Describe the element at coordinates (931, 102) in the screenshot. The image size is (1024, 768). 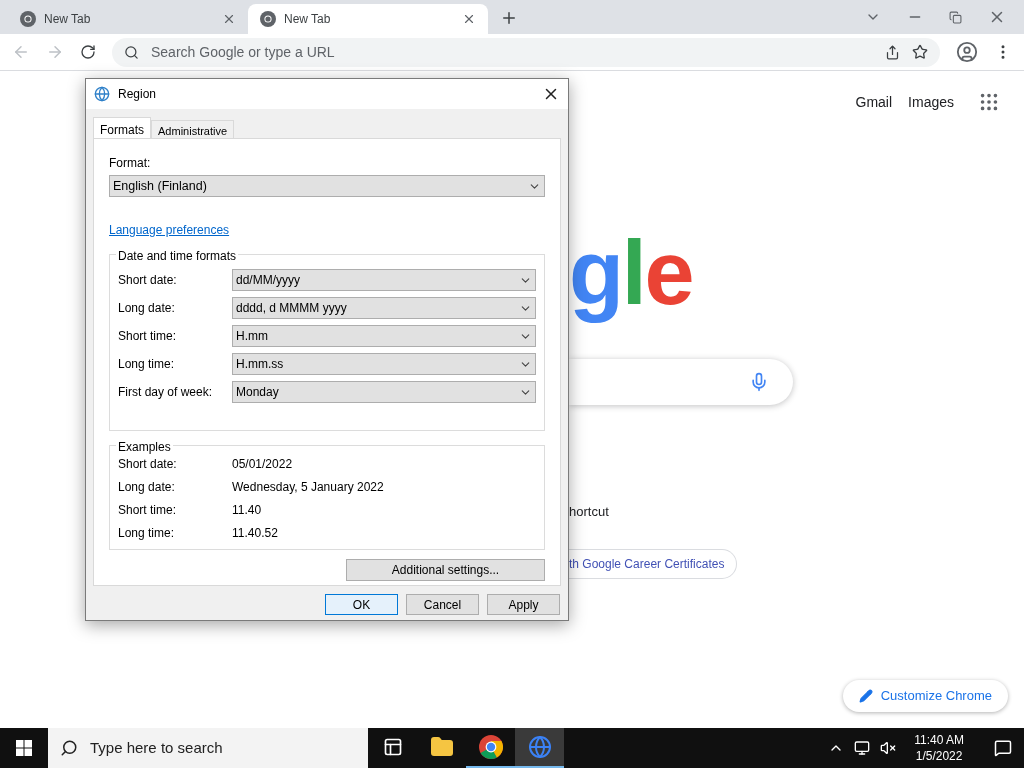
I see `header-link: Images` at that location.